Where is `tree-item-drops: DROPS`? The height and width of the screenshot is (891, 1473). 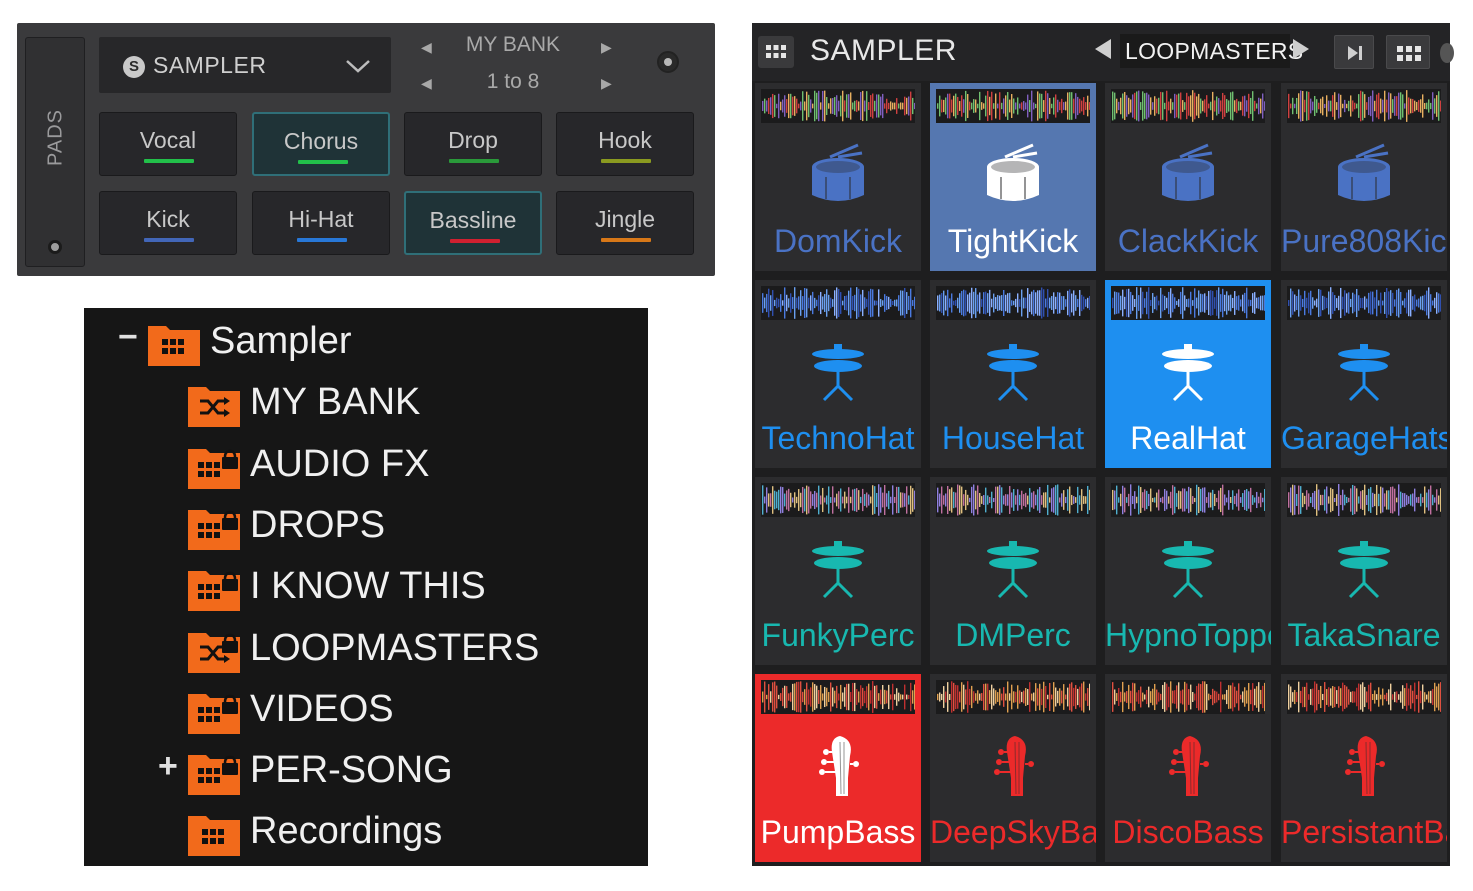 tree-item-drops: DROPS is located at coordinates (366, 527).